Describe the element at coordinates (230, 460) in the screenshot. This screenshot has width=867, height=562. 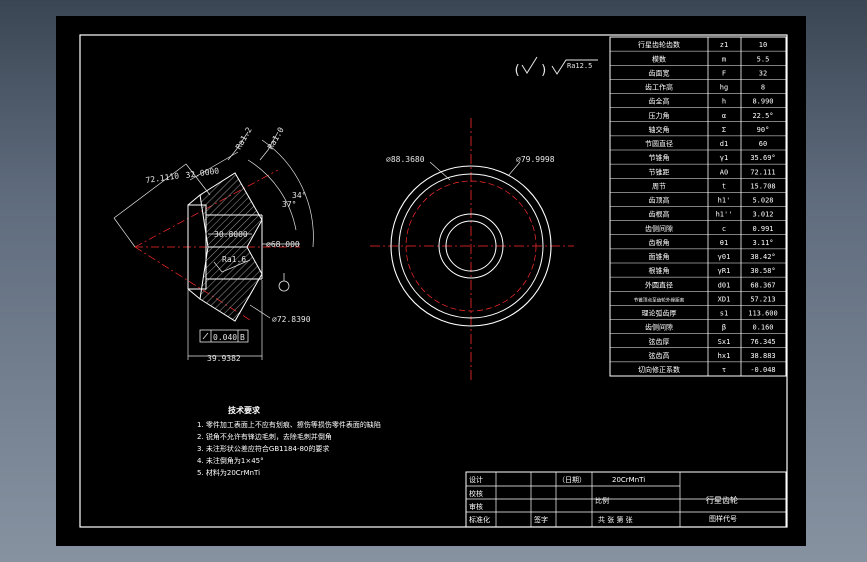
I see `tech-req-item-4: 4. 未注倒角为1×45°` at that location.